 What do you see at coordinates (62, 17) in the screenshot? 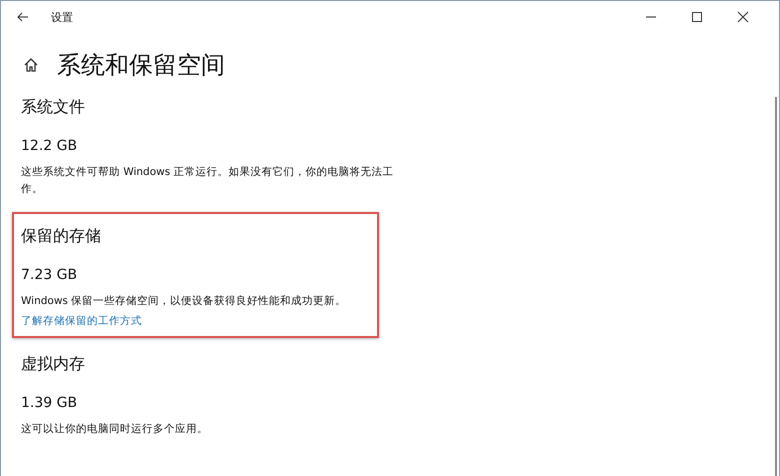
I see `window-title: 设置` at bounding box center [62, 17].